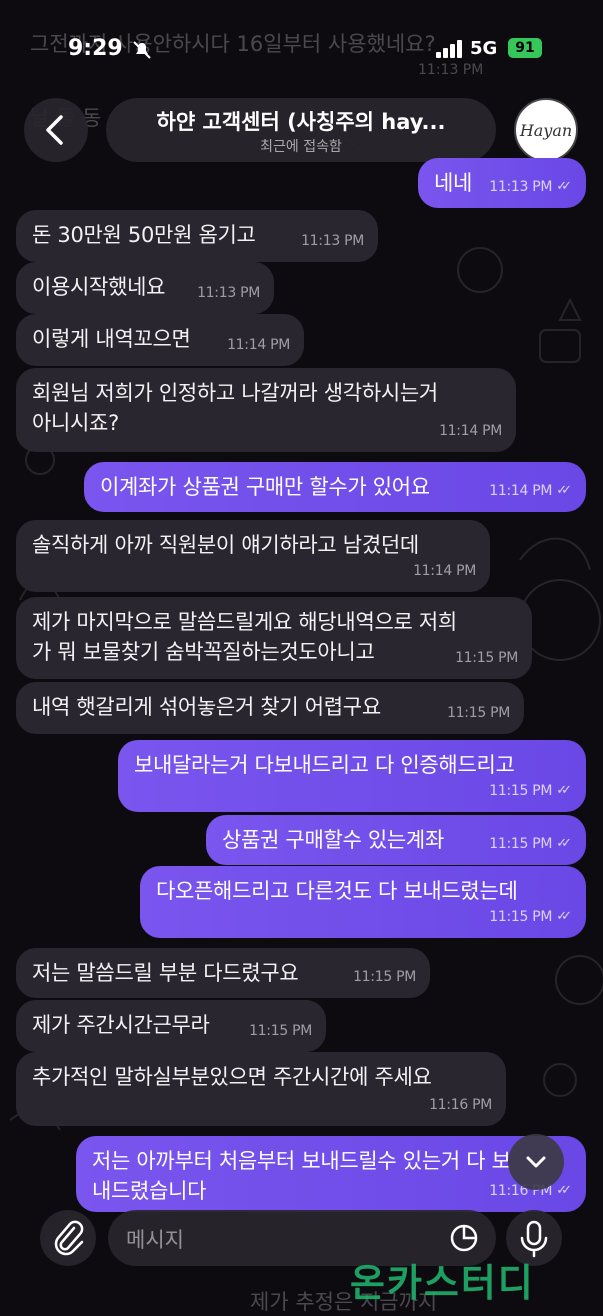 The height and width of the screenshot is (1316, 603). What do you see at coordinates (363, 902) in the screenshot?
I see `message-bubble-outgoing: 다오픈해드리고 다른것도 다 보내드렸는데 11:15 PM ✓✓` at bounding box center [363, 902].